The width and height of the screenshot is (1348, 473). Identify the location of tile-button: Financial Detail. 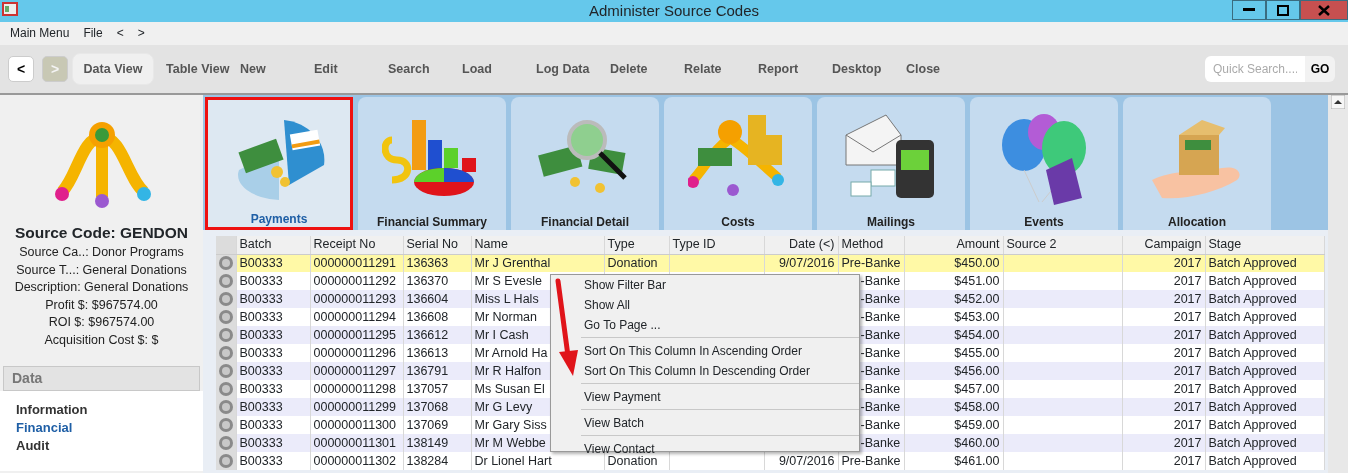
(585, 163).